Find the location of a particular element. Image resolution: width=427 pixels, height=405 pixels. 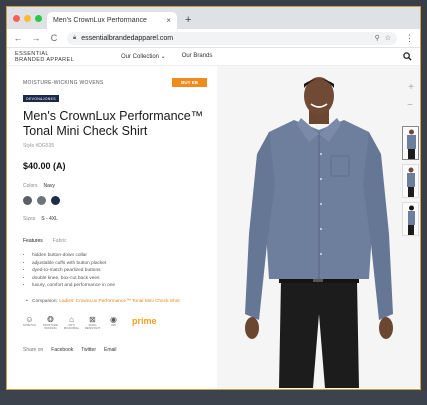

care-label: STRETCH is located at coordinates (29, 324).